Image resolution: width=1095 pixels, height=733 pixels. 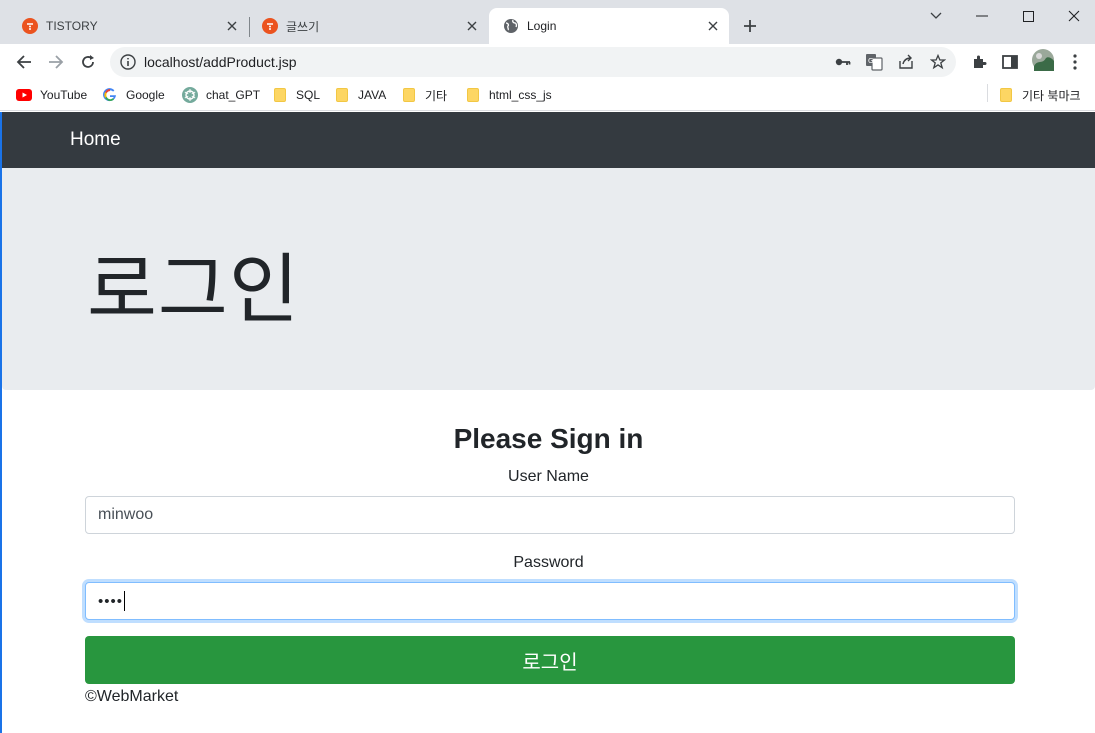 I want to click on maximize-button, so click(x=1028, y=16).